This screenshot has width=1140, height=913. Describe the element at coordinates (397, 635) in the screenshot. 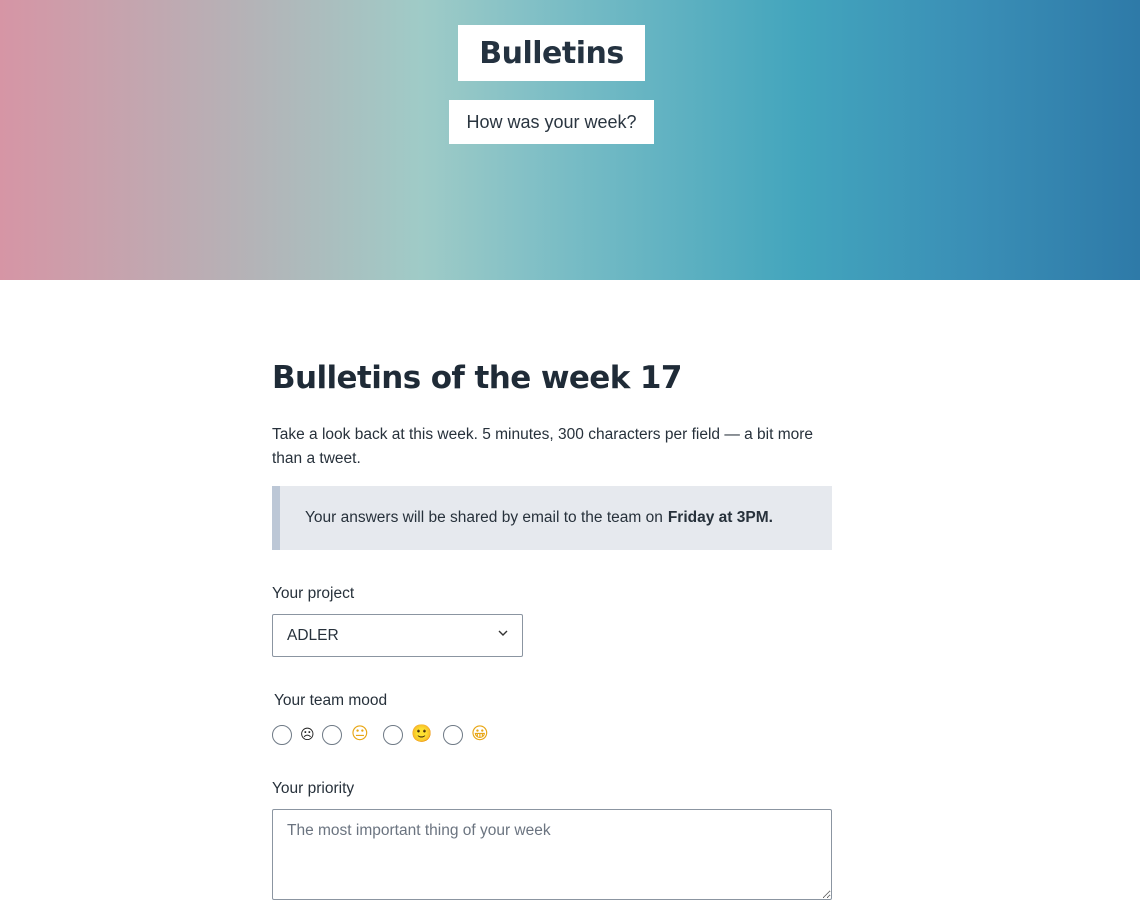

I see `project-select: ADLER` at that location.